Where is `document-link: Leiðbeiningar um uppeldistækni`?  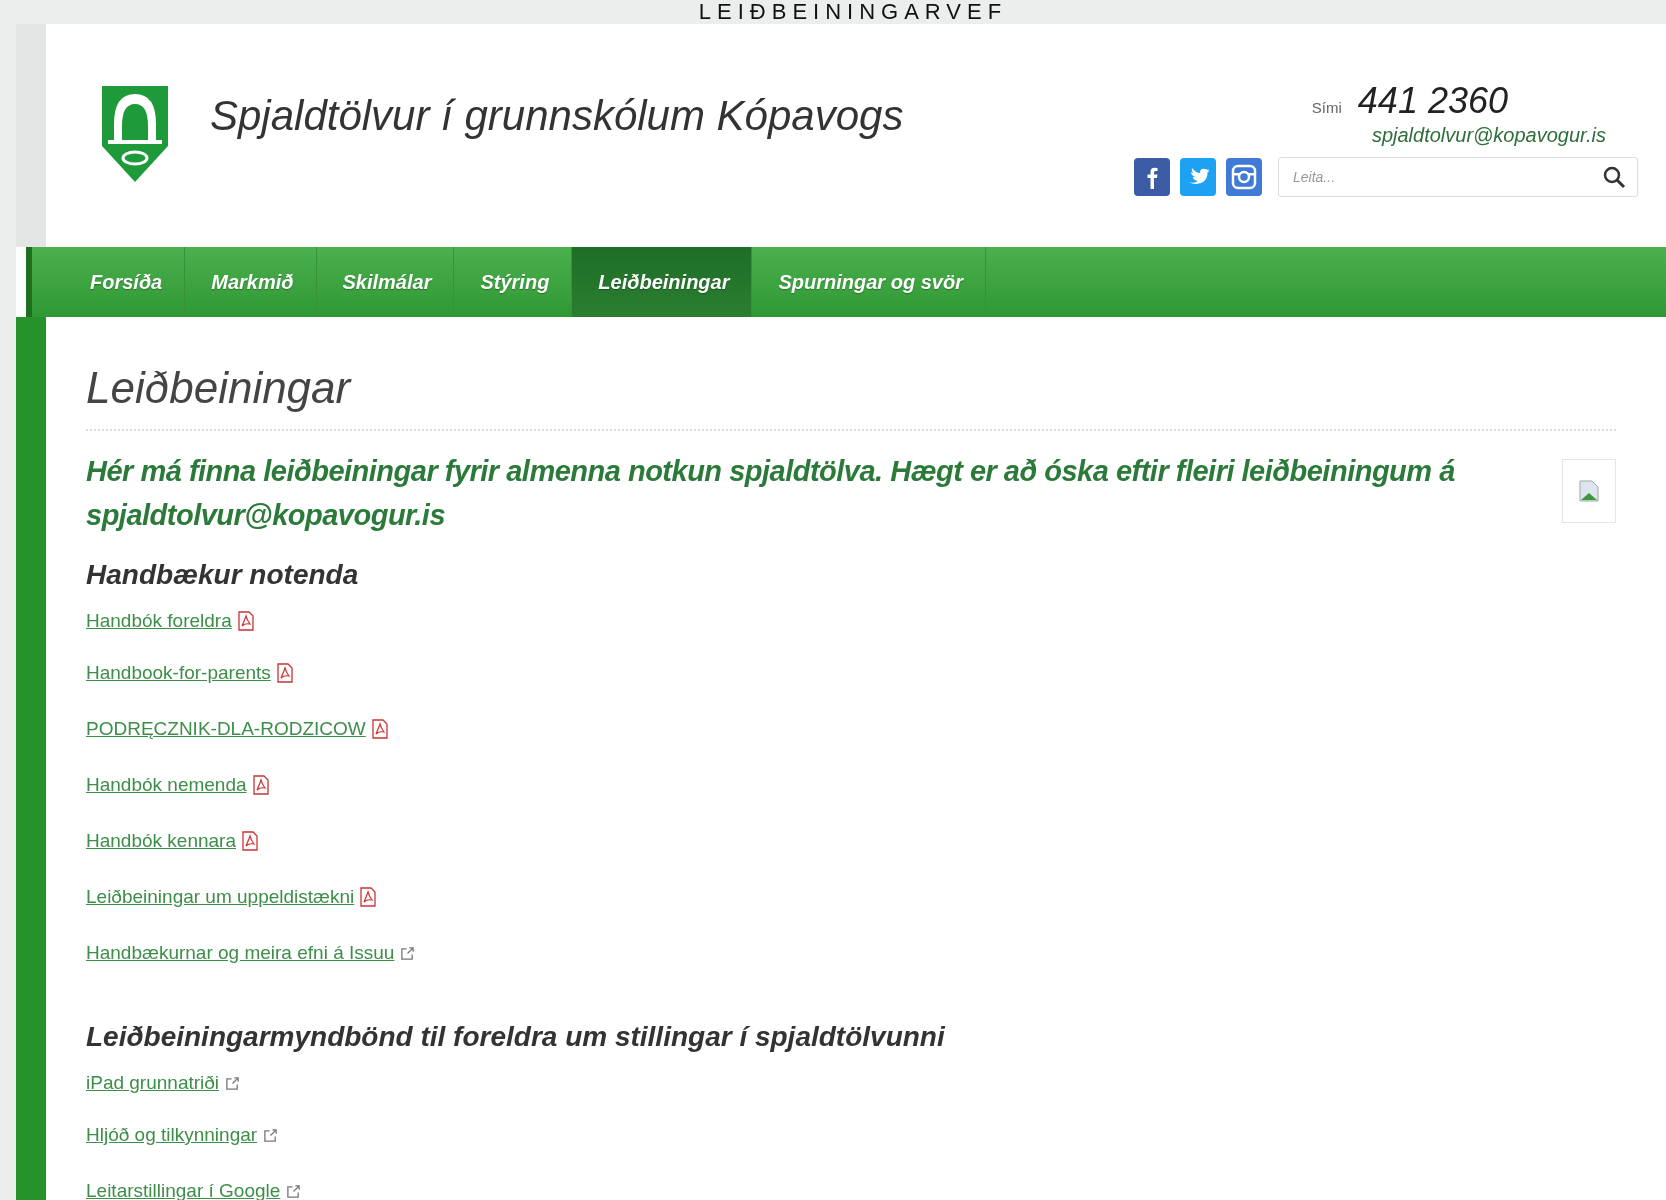 document-link: Leiðbeiningar um uppeldistækni is located at coordinates (220, 897).